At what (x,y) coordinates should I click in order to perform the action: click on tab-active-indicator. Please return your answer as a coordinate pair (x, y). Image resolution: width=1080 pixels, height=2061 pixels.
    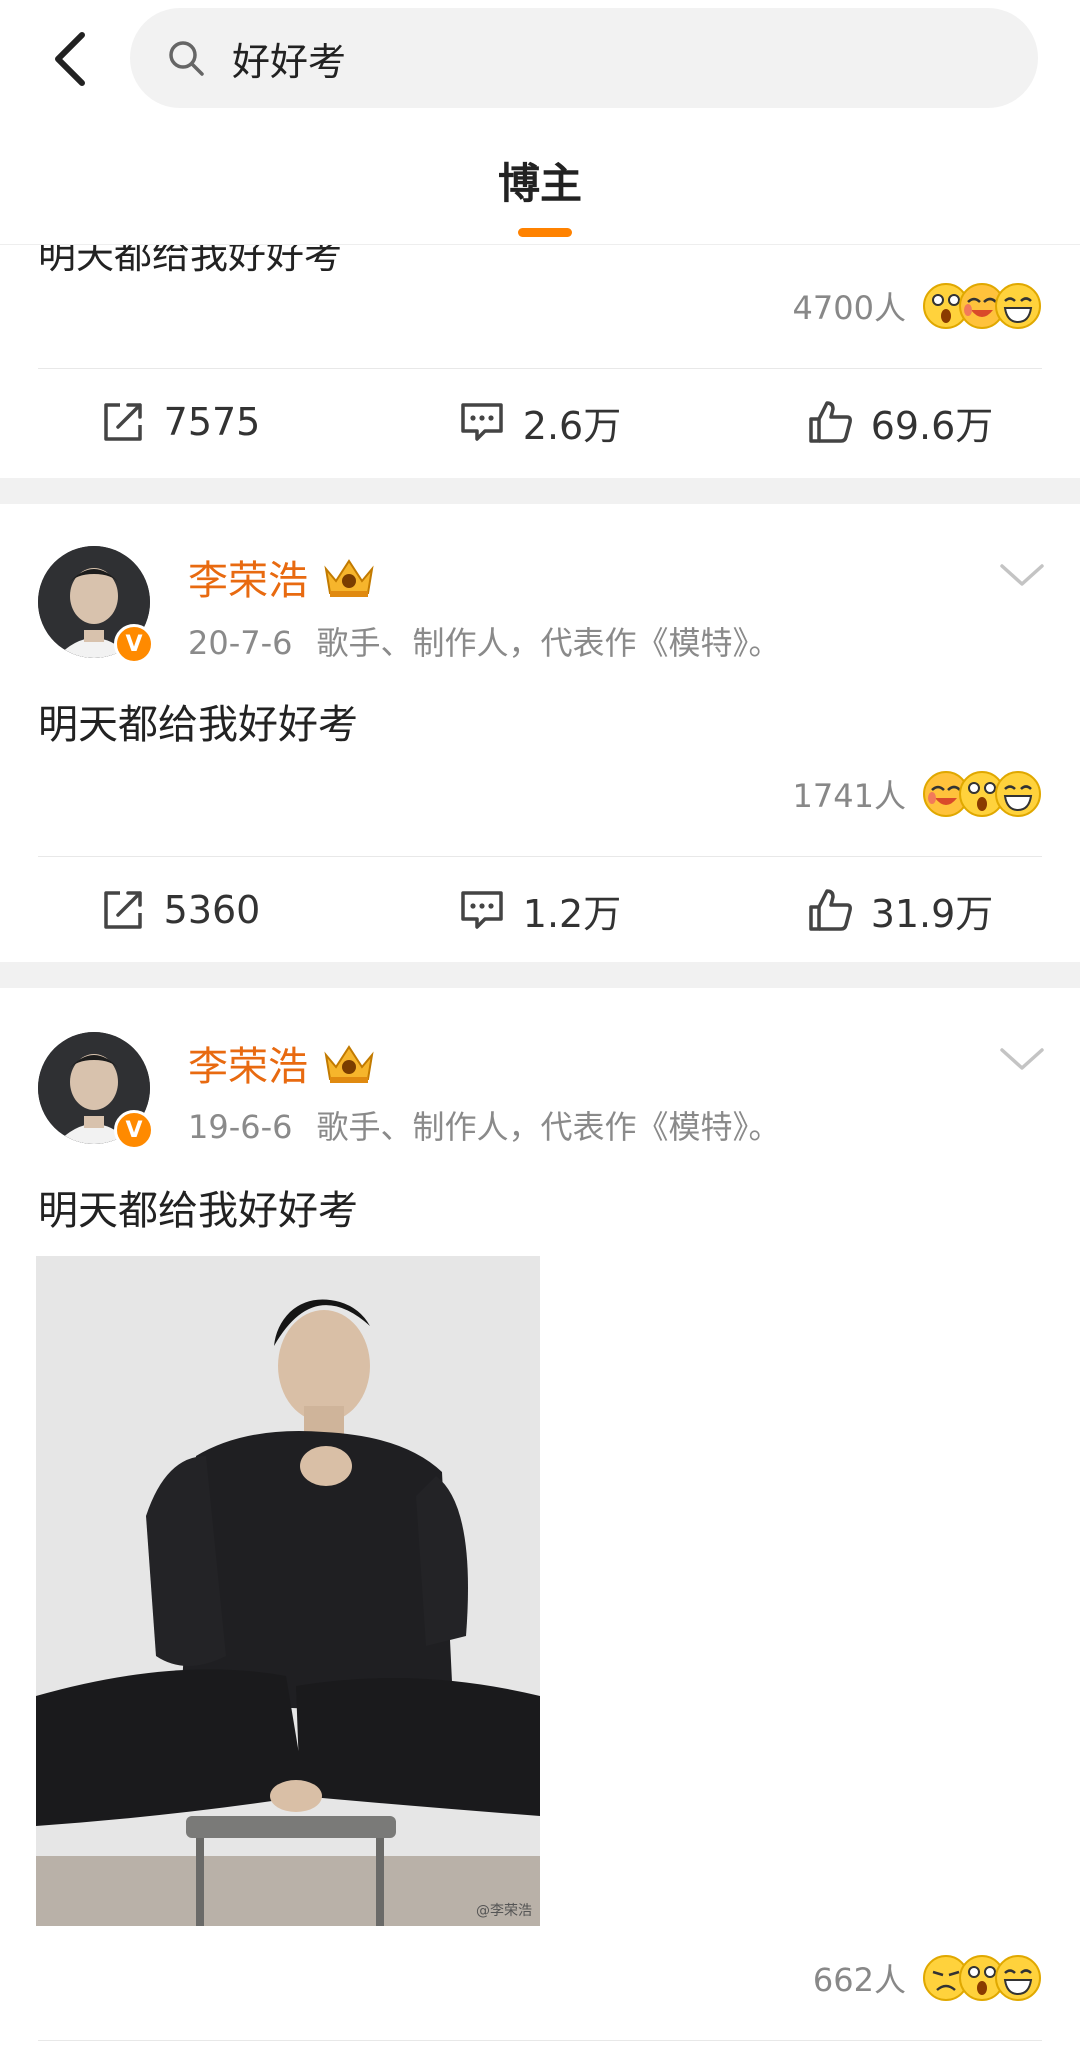
    Looking at the image, I should click on (545, 232).